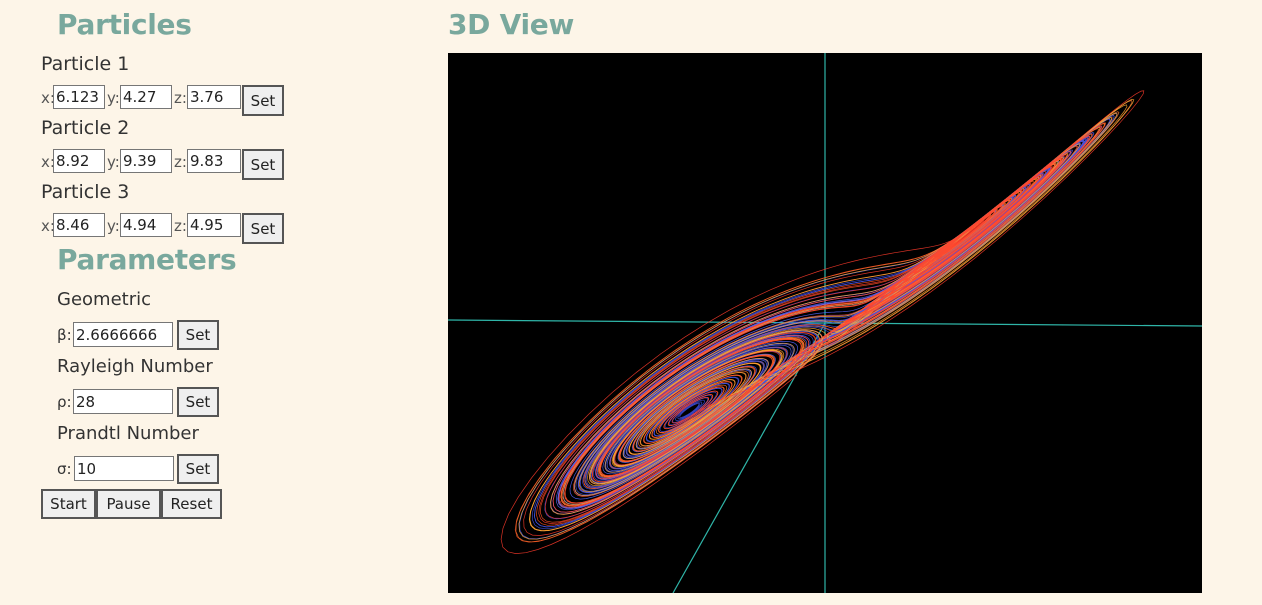  What do you see at coordinates (214, 225) in the screenshot?
I see `particle-3-z-input` at bounding box center [214, 225].